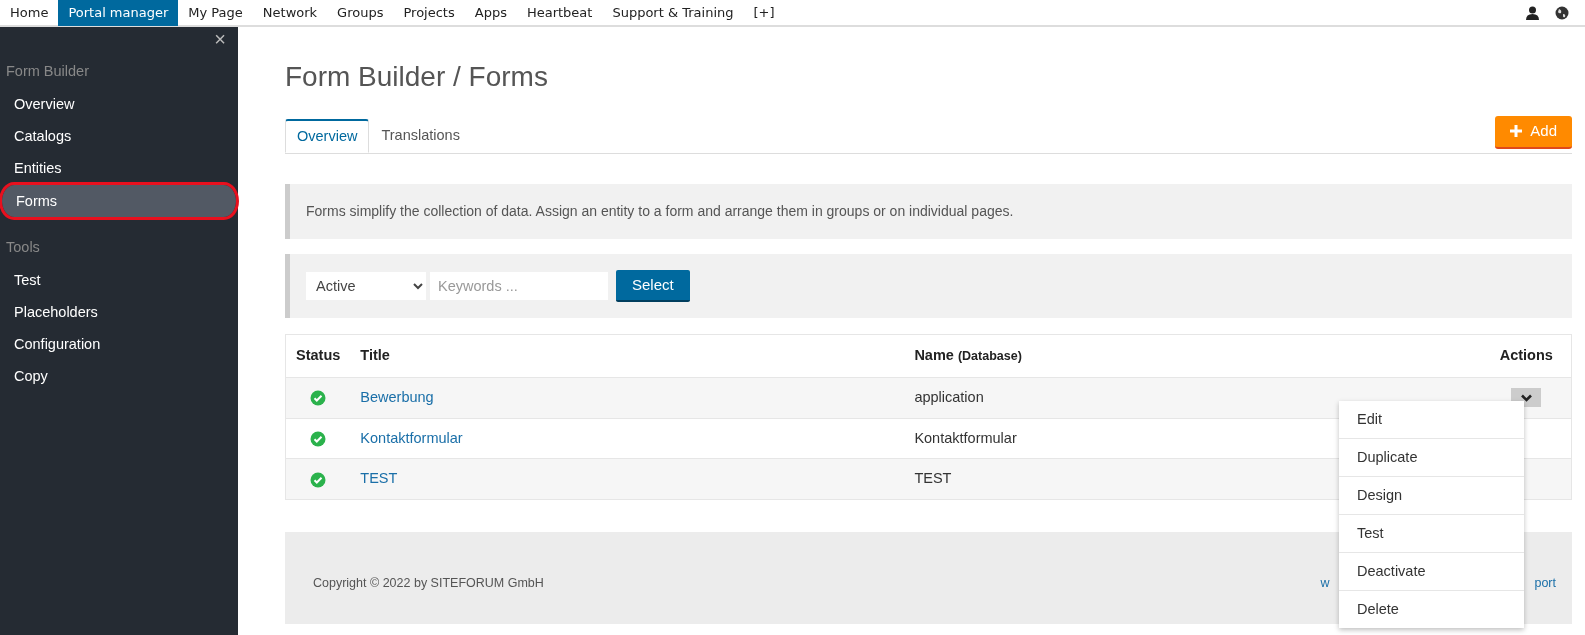  Describe the element at coordinates (327, 135) in the screenshot. I see `tab: Overview` at that location.